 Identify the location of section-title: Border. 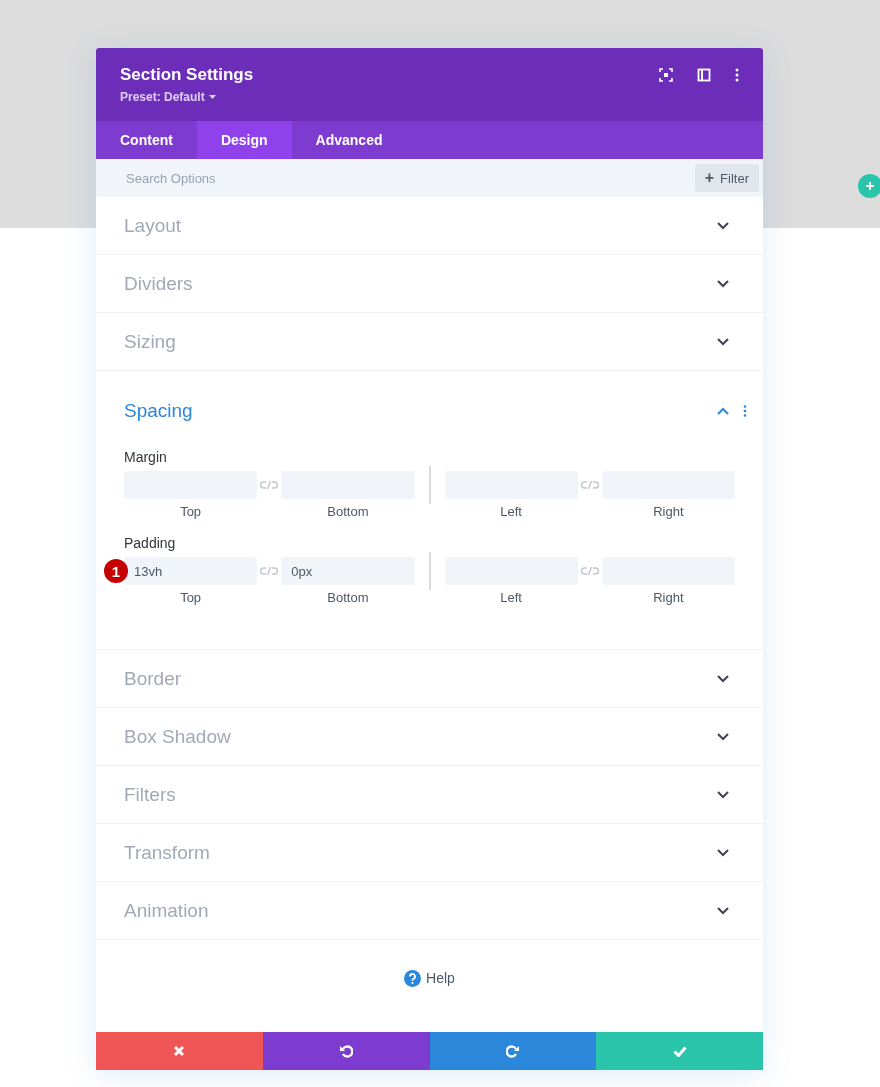
(153, 678).